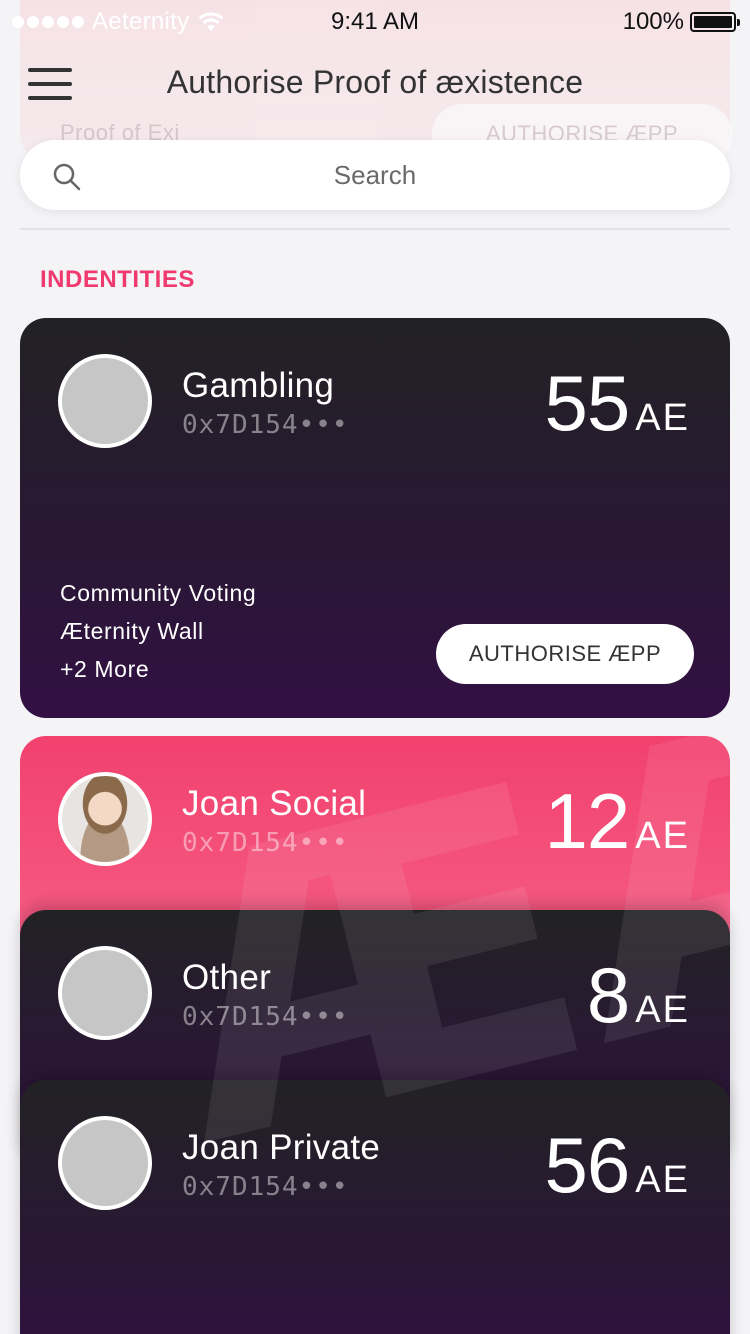 The image size is (750, 1334). What do you see at coordinates (158, 669) in the screenshot?
I see `more-permissions-link: +2 More` at bounding box center [158, 669].